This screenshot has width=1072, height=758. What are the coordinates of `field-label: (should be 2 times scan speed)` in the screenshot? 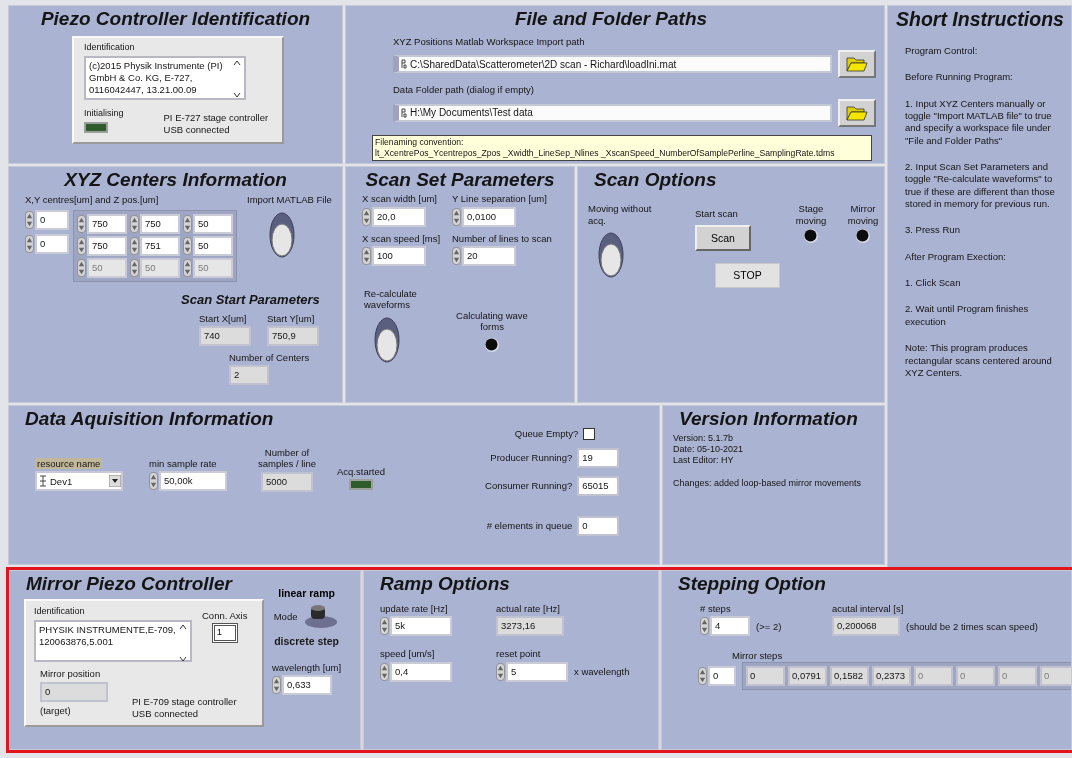 It's located at (972, 626).